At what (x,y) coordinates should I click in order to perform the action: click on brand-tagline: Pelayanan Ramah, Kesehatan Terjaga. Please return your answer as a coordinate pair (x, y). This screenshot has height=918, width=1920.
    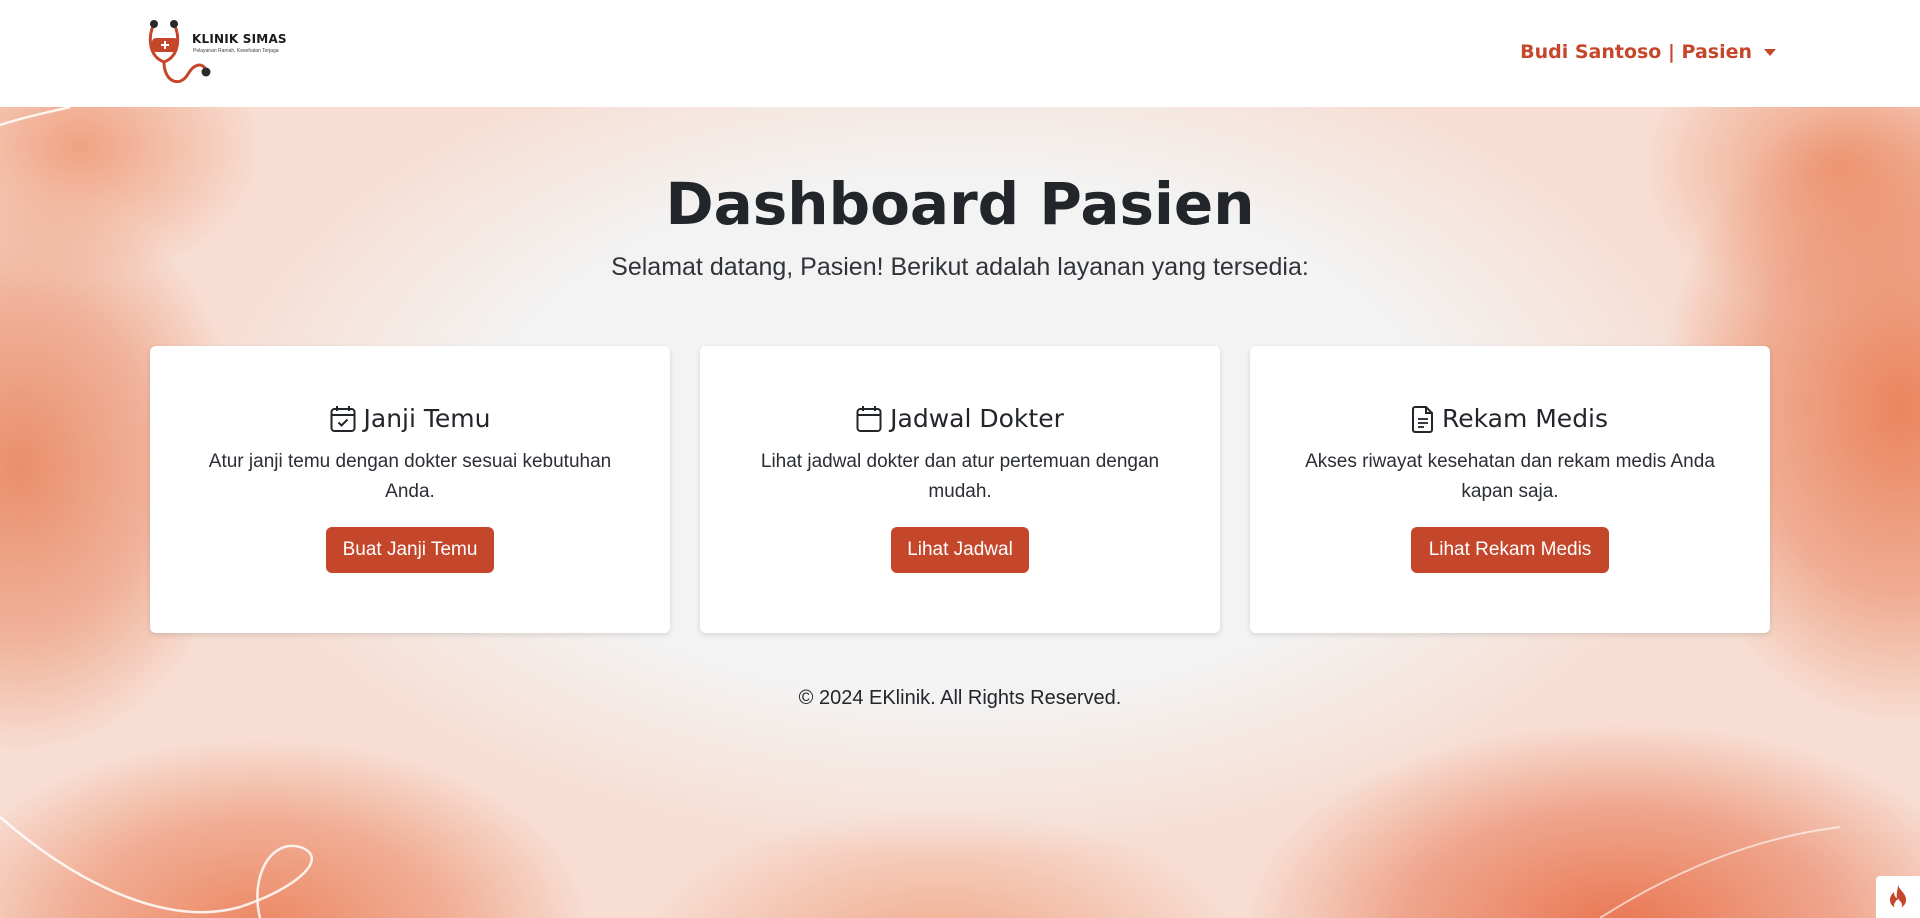
    Looking at the image, I should click on (236, 51).